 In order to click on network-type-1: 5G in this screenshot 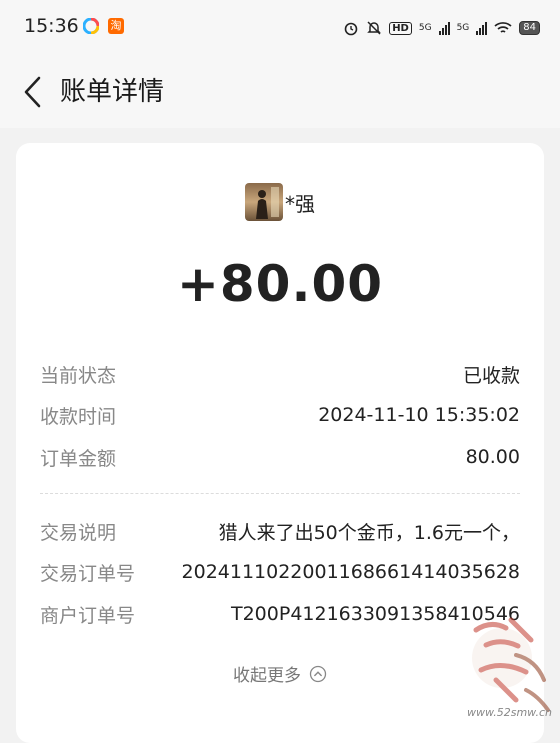, I will do `click(425, 28)`.